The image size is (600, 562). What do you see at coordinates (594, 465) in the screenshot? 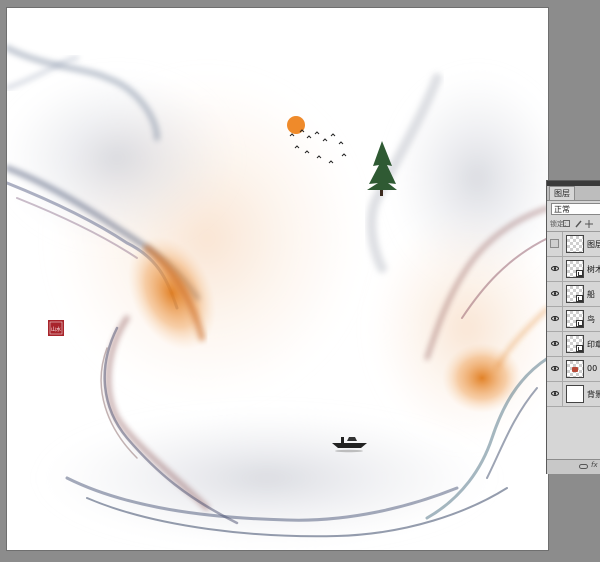
I see `fx-icon: fx` at bounding box center [594, 465].